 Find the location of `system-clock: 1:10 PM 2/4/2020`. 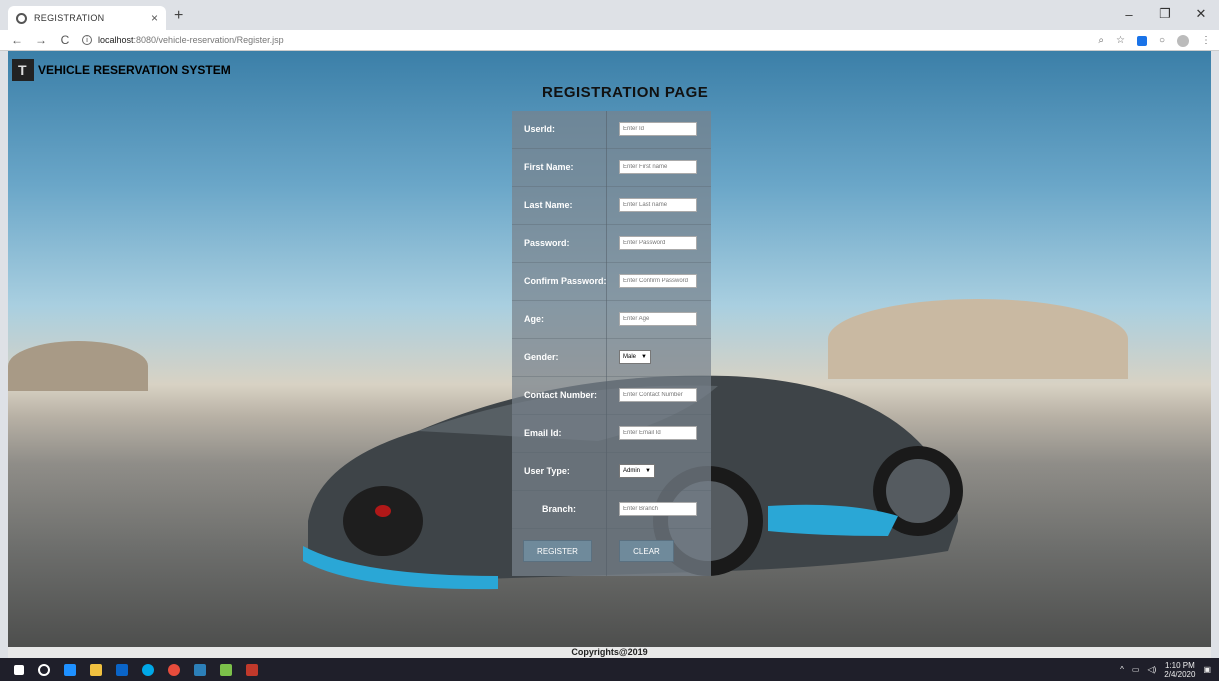

system-clock: 1:10 PM 2/4/2020 is located at coordinates (1179, 670).